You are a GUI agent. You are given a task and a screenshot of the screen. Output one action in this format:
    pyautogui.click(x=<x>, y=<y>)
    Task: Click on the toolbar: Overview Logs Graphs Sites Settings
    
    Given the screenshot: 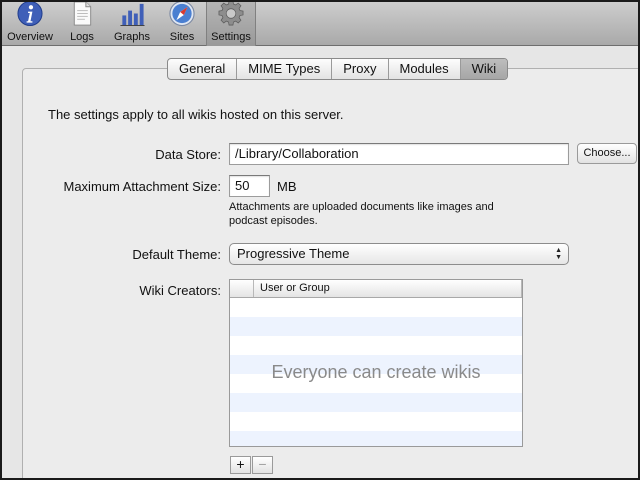 What is the action you would take?
    pyautogui.click(x=320, y=23)
    